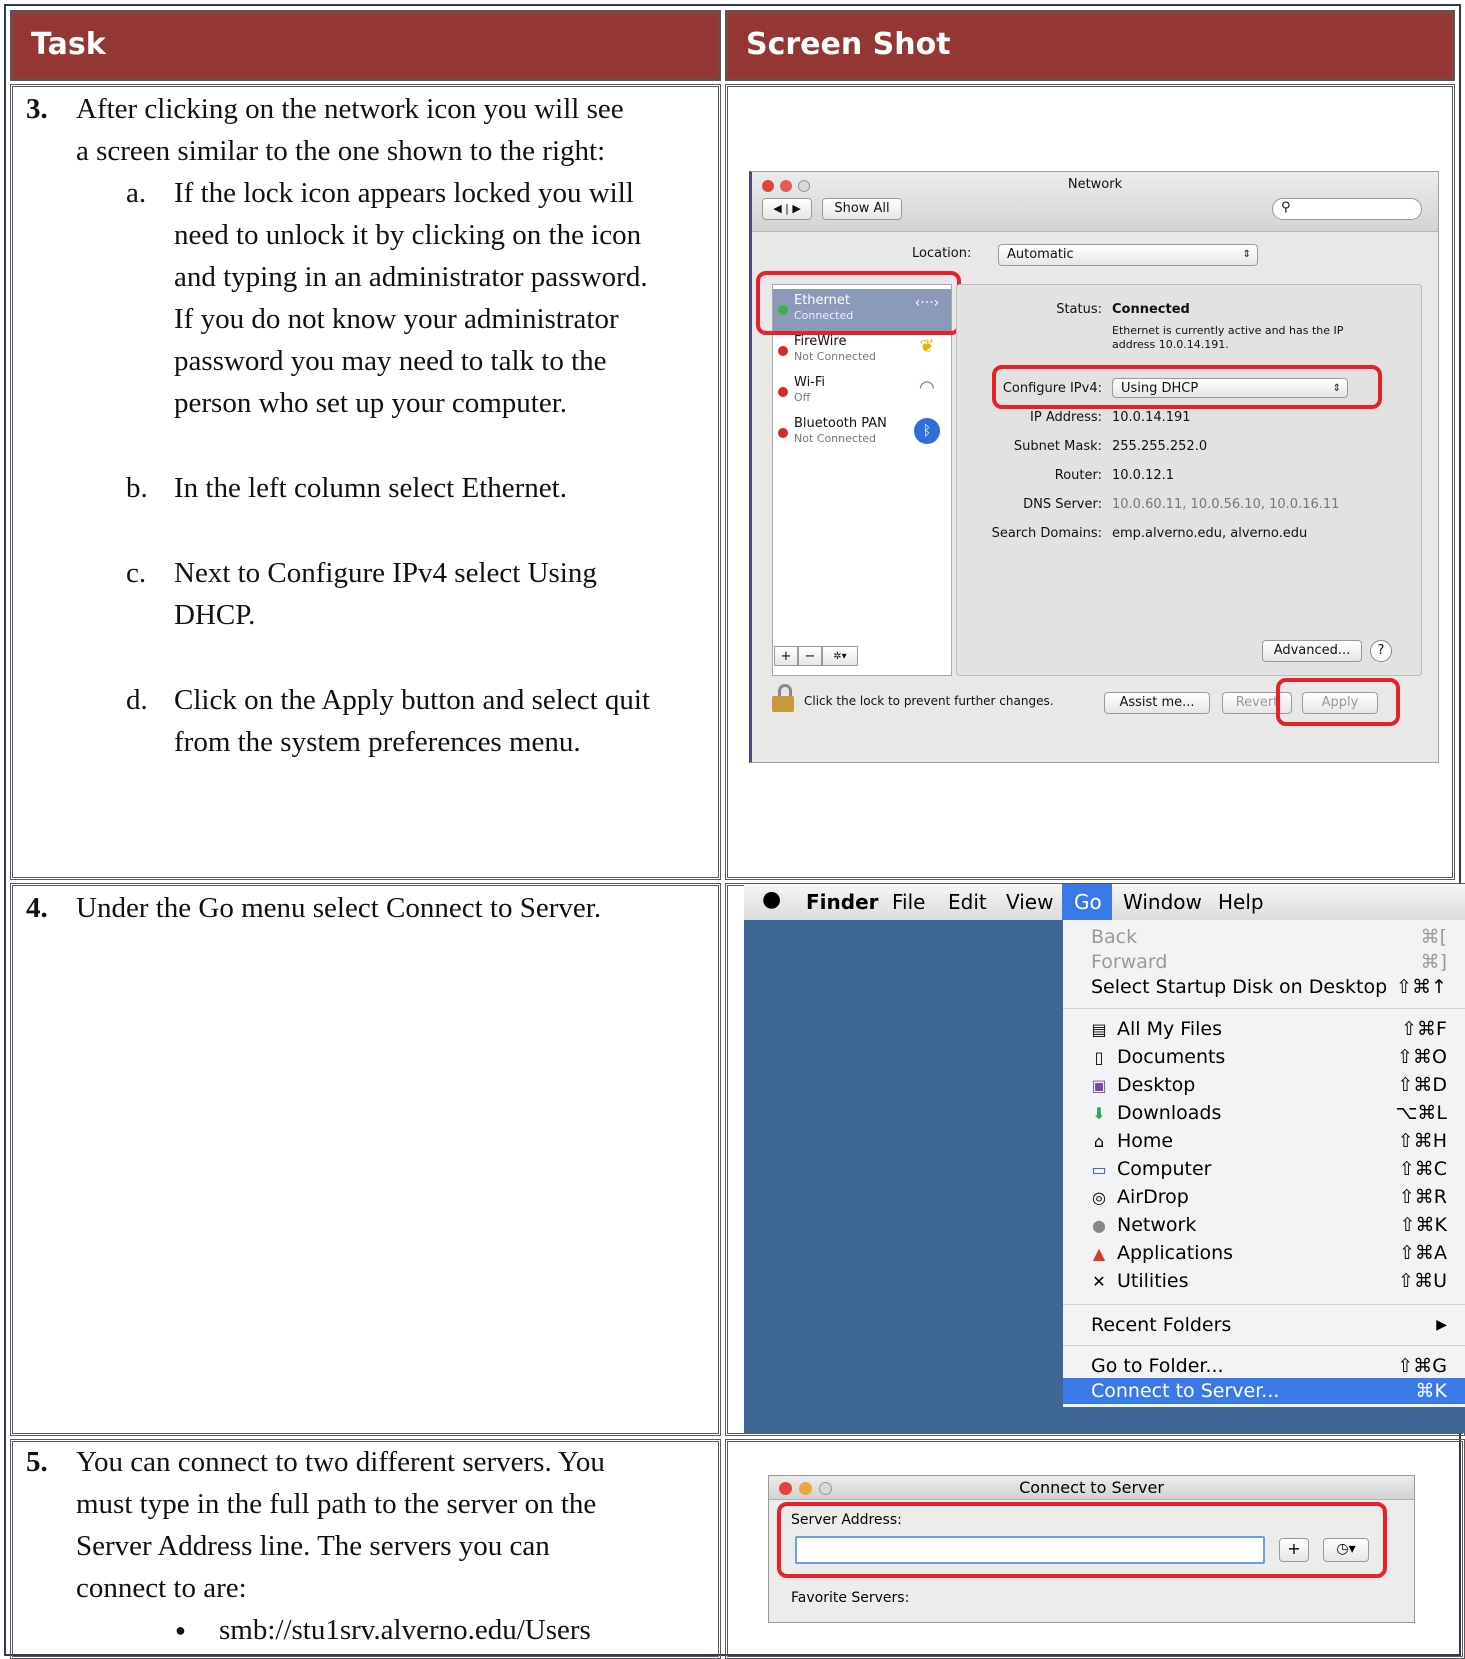 This screenshot has width=1465, height=1659. What do you see at coordinates (161, 1588) in the screenshot?
I see `step5-line-4: connect to are:` at bounding box center [161, 1588].